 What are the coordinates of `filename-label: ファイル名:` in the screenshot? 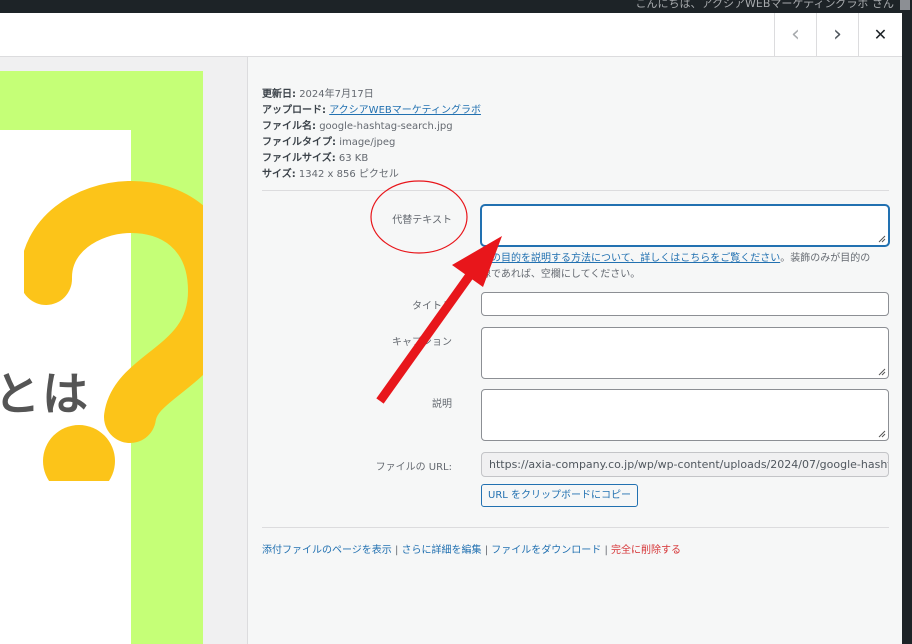 It's located at (289, 126).